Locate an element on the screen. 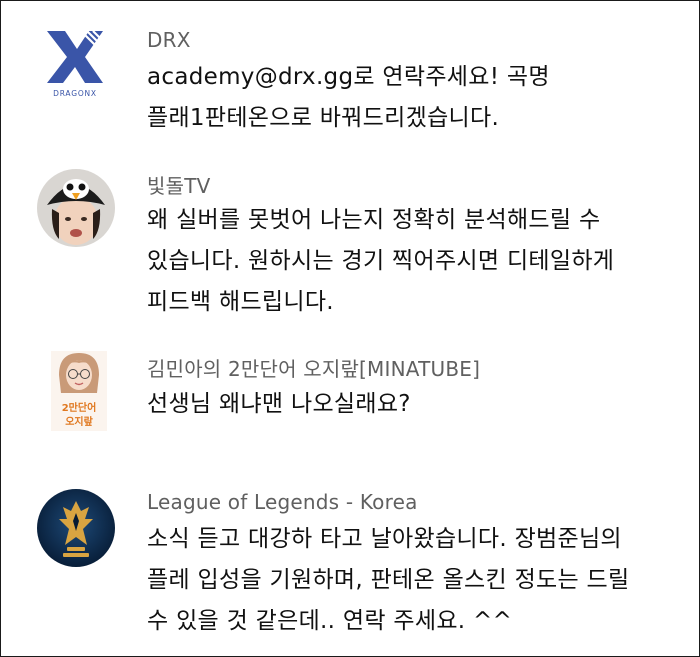  avatar-caption-line: 2만단어 is located at coordinates (79, 407).